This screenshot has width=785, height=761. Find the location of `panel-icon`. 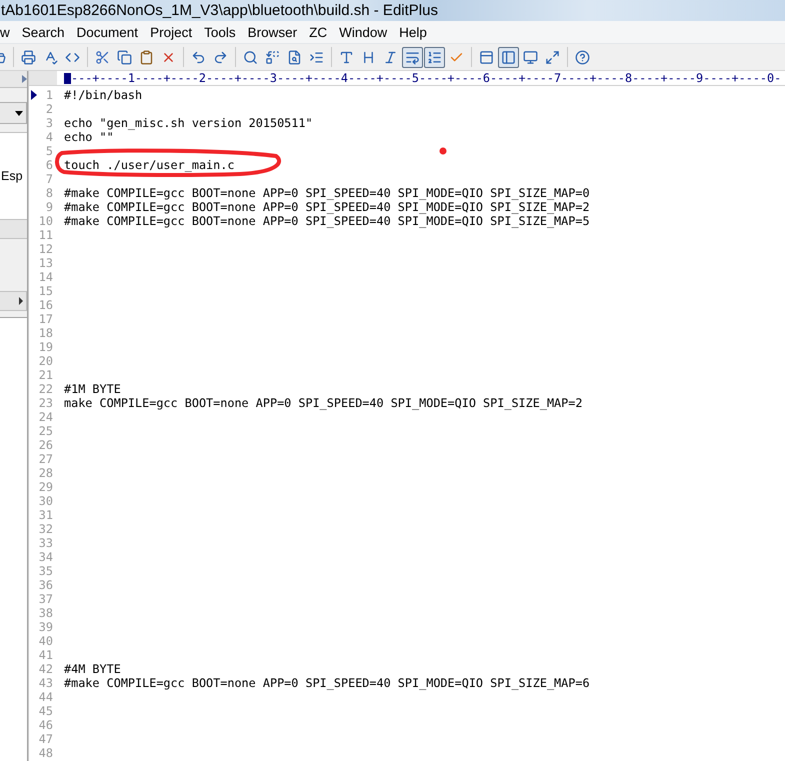

panel-icon is located at coordinates (486, 57).